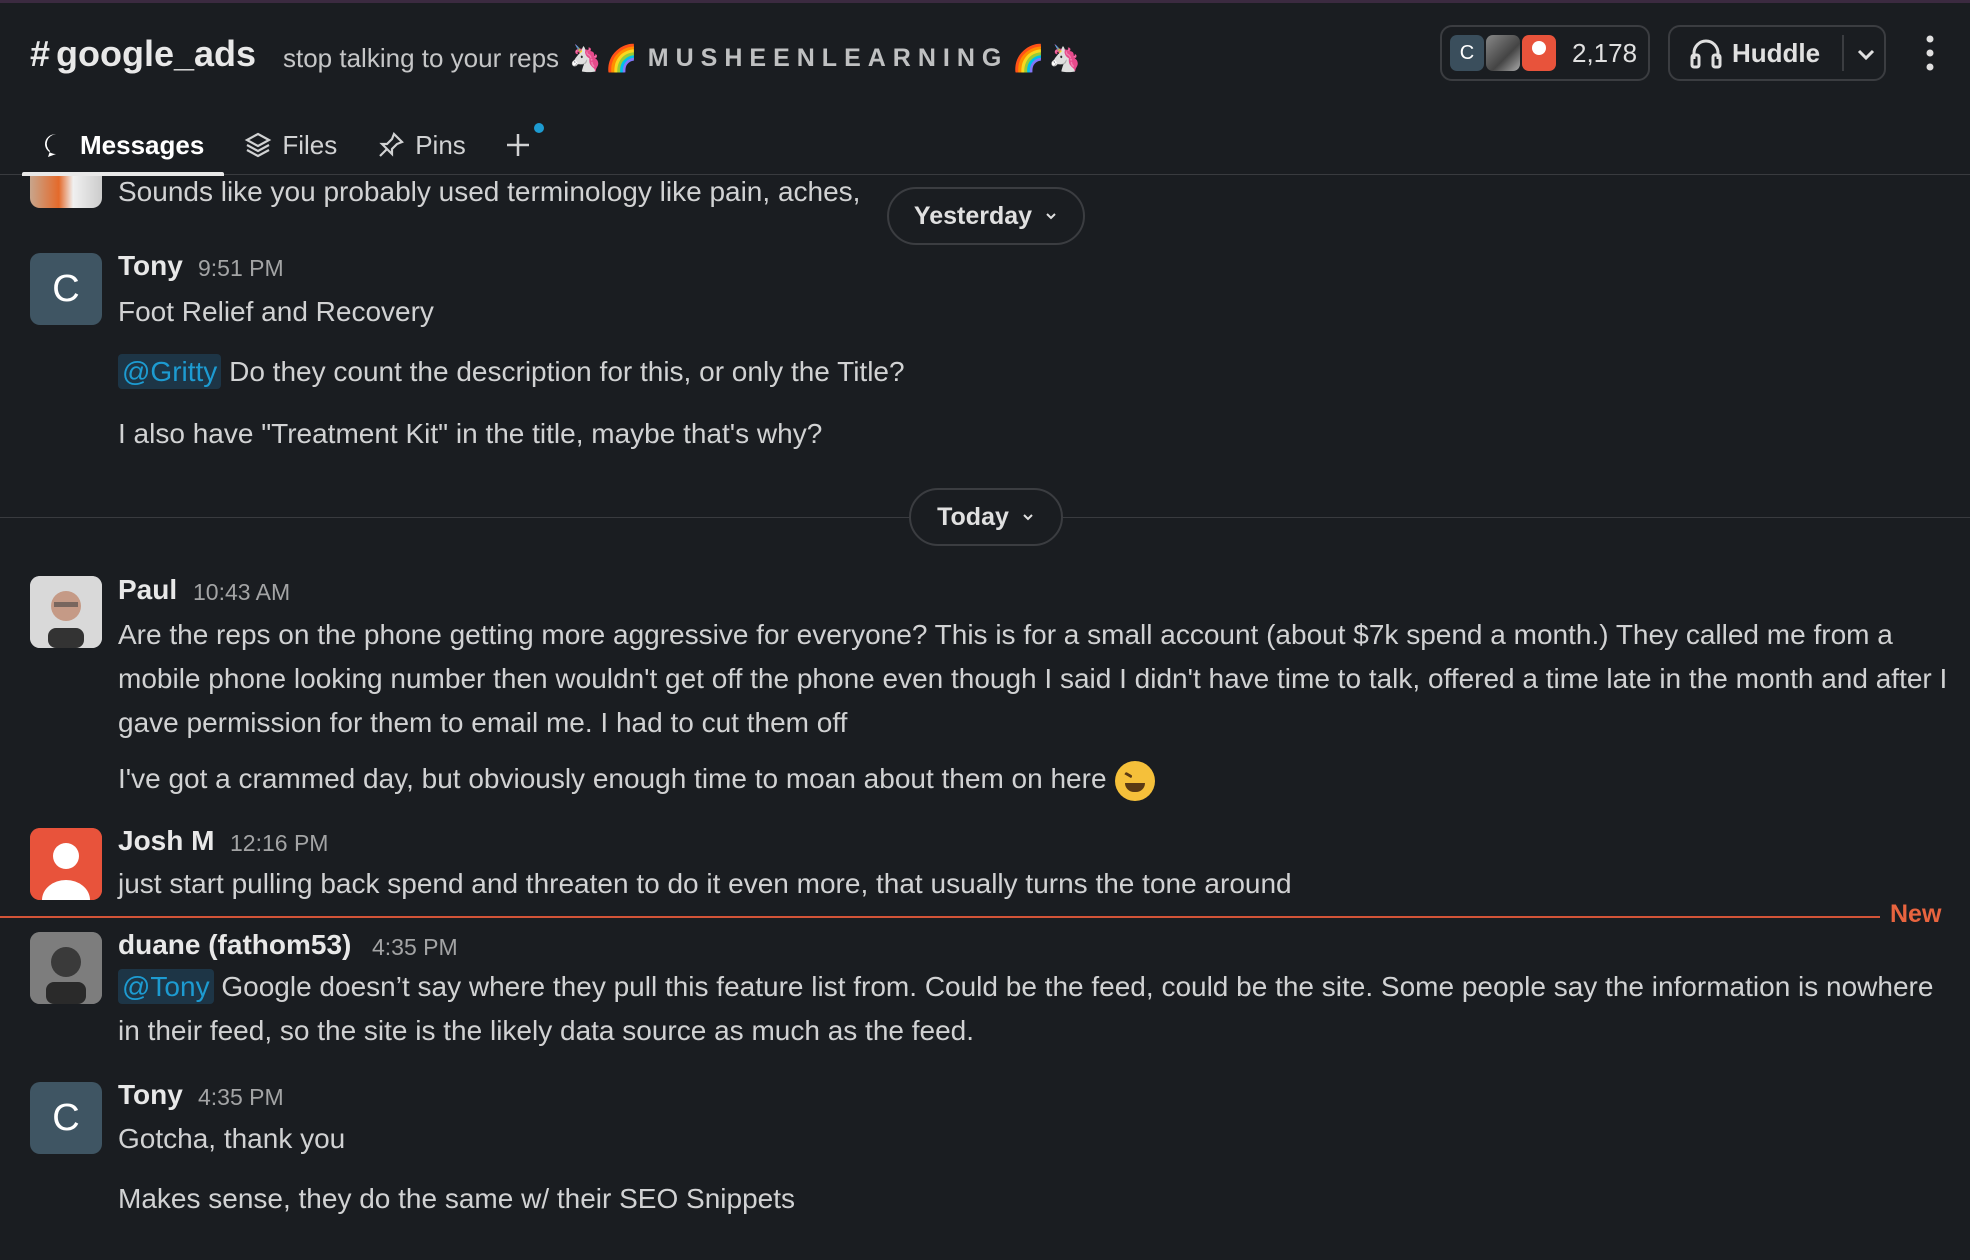 The image size is (1970, 1260). What do you see at coordinates (241, 268) in the screenshot?
I see `timestamp: 9:51 PM` at bounding box center [241, 268].